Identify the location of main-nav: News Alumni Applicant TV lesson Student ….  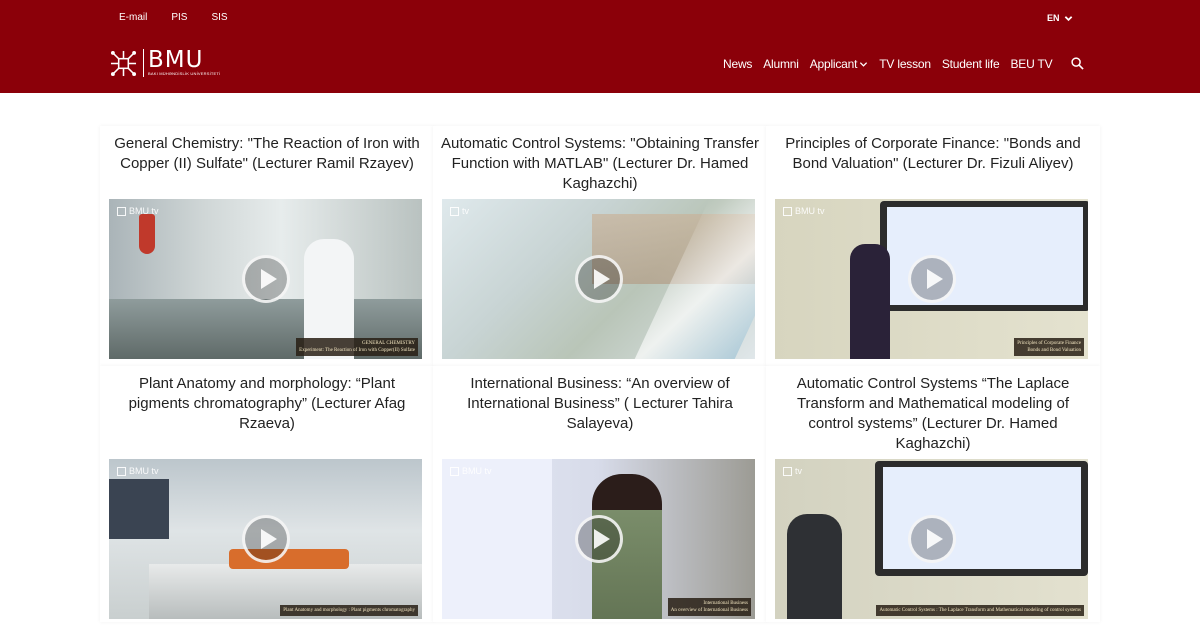
(893, 64).